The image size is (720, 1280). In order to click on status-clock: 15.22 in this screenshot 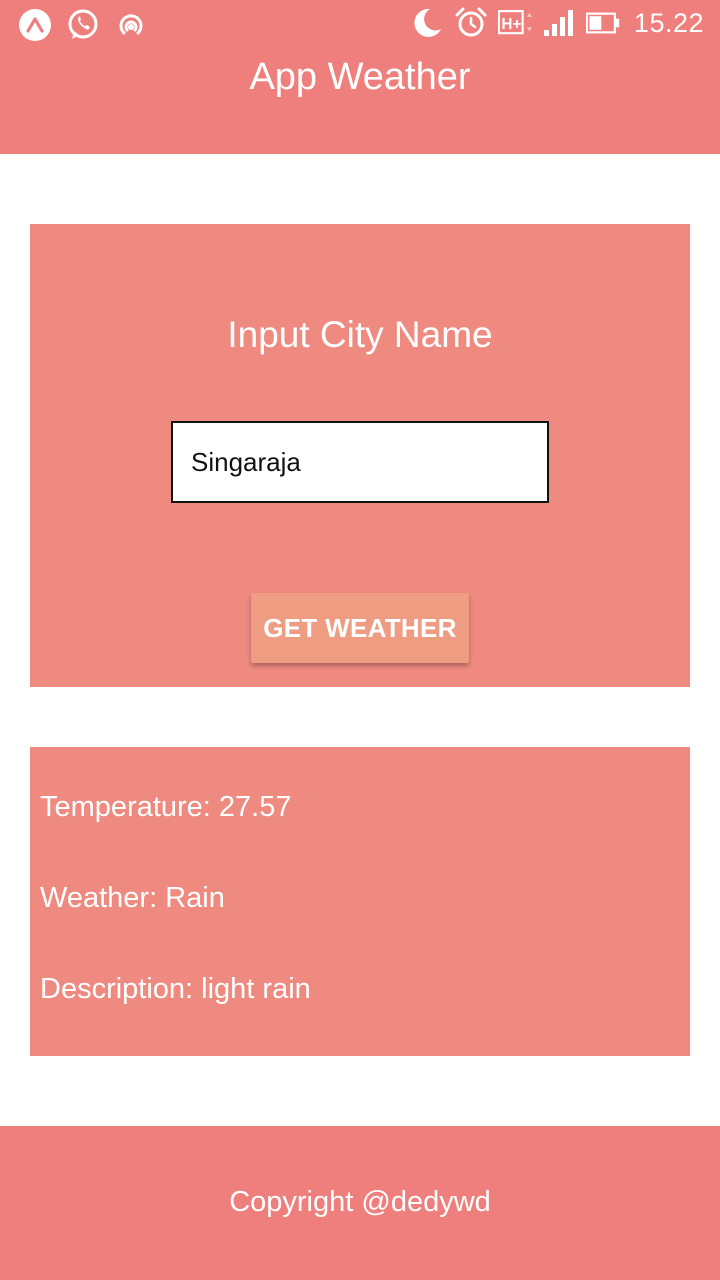, I will do `click(668, 22)`.